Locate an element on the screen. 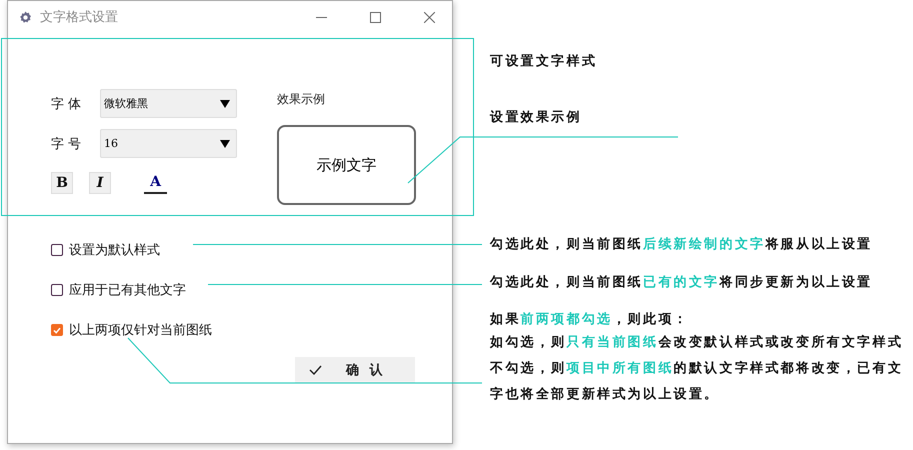  confirm-button: 确 认 is located at coordinates (355, 370).